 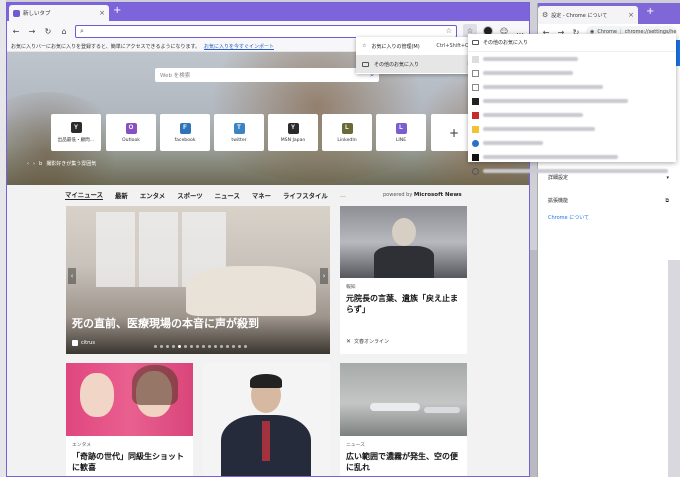 What do you see at coordinates (351, 287) in the screenshot?
I see `news-card-tag: 報知` at bounding box center [351, 287].